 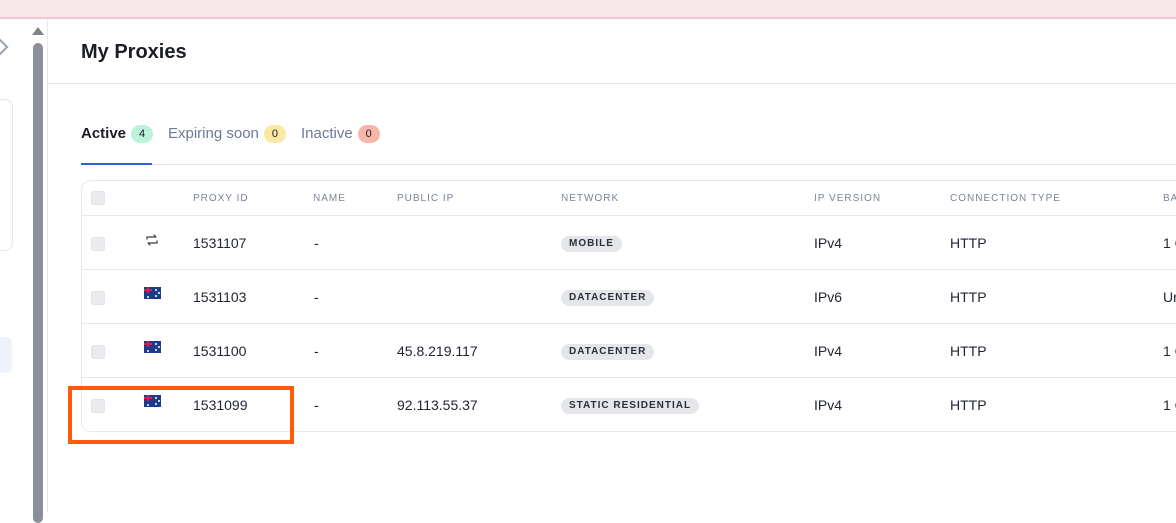 What do you see at coordinates (220, 351) in the screenshot?
I see `proxy-id: 1531100` at bounding box center [220, 351].